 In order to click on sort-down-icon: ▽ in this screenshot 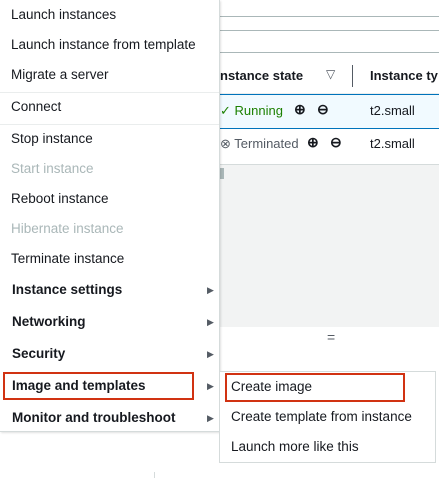, I will do `click(330, 74)`.